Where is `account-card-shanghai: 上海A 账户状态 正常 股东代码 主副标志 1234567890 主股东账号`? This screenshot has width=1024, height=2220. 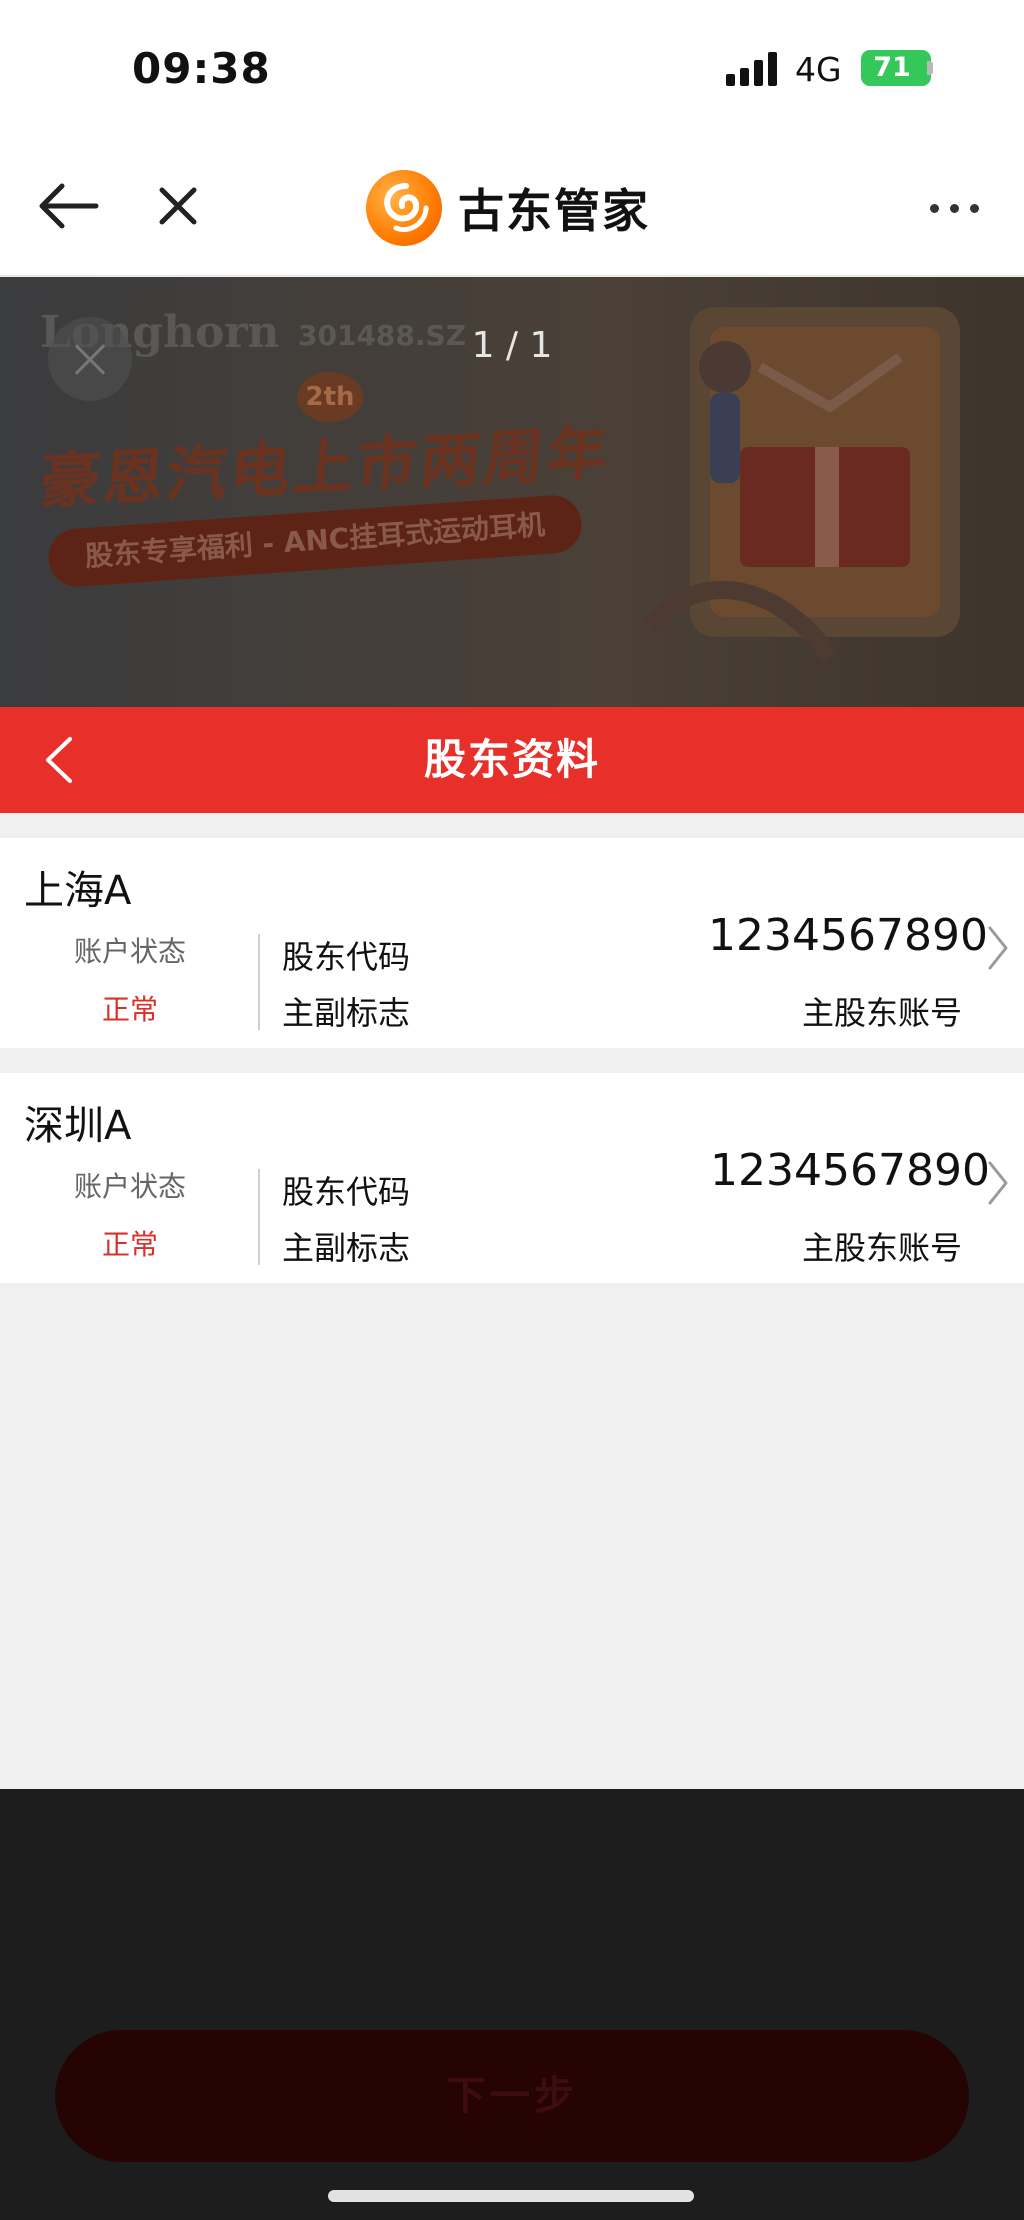
account-card-shanghai: 上海A 账户状态 正常 股东代码 主副标志 1234567890 主股东账号 is located at coordinates (512, 943).